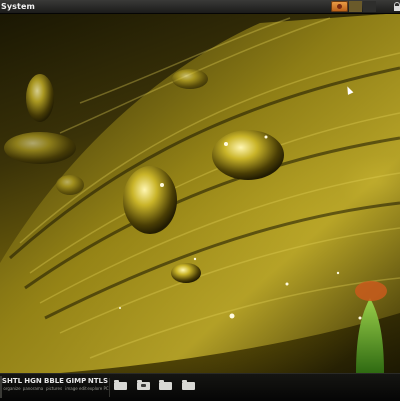  I want to click on downloads-folder-icon, so click(188, 385).